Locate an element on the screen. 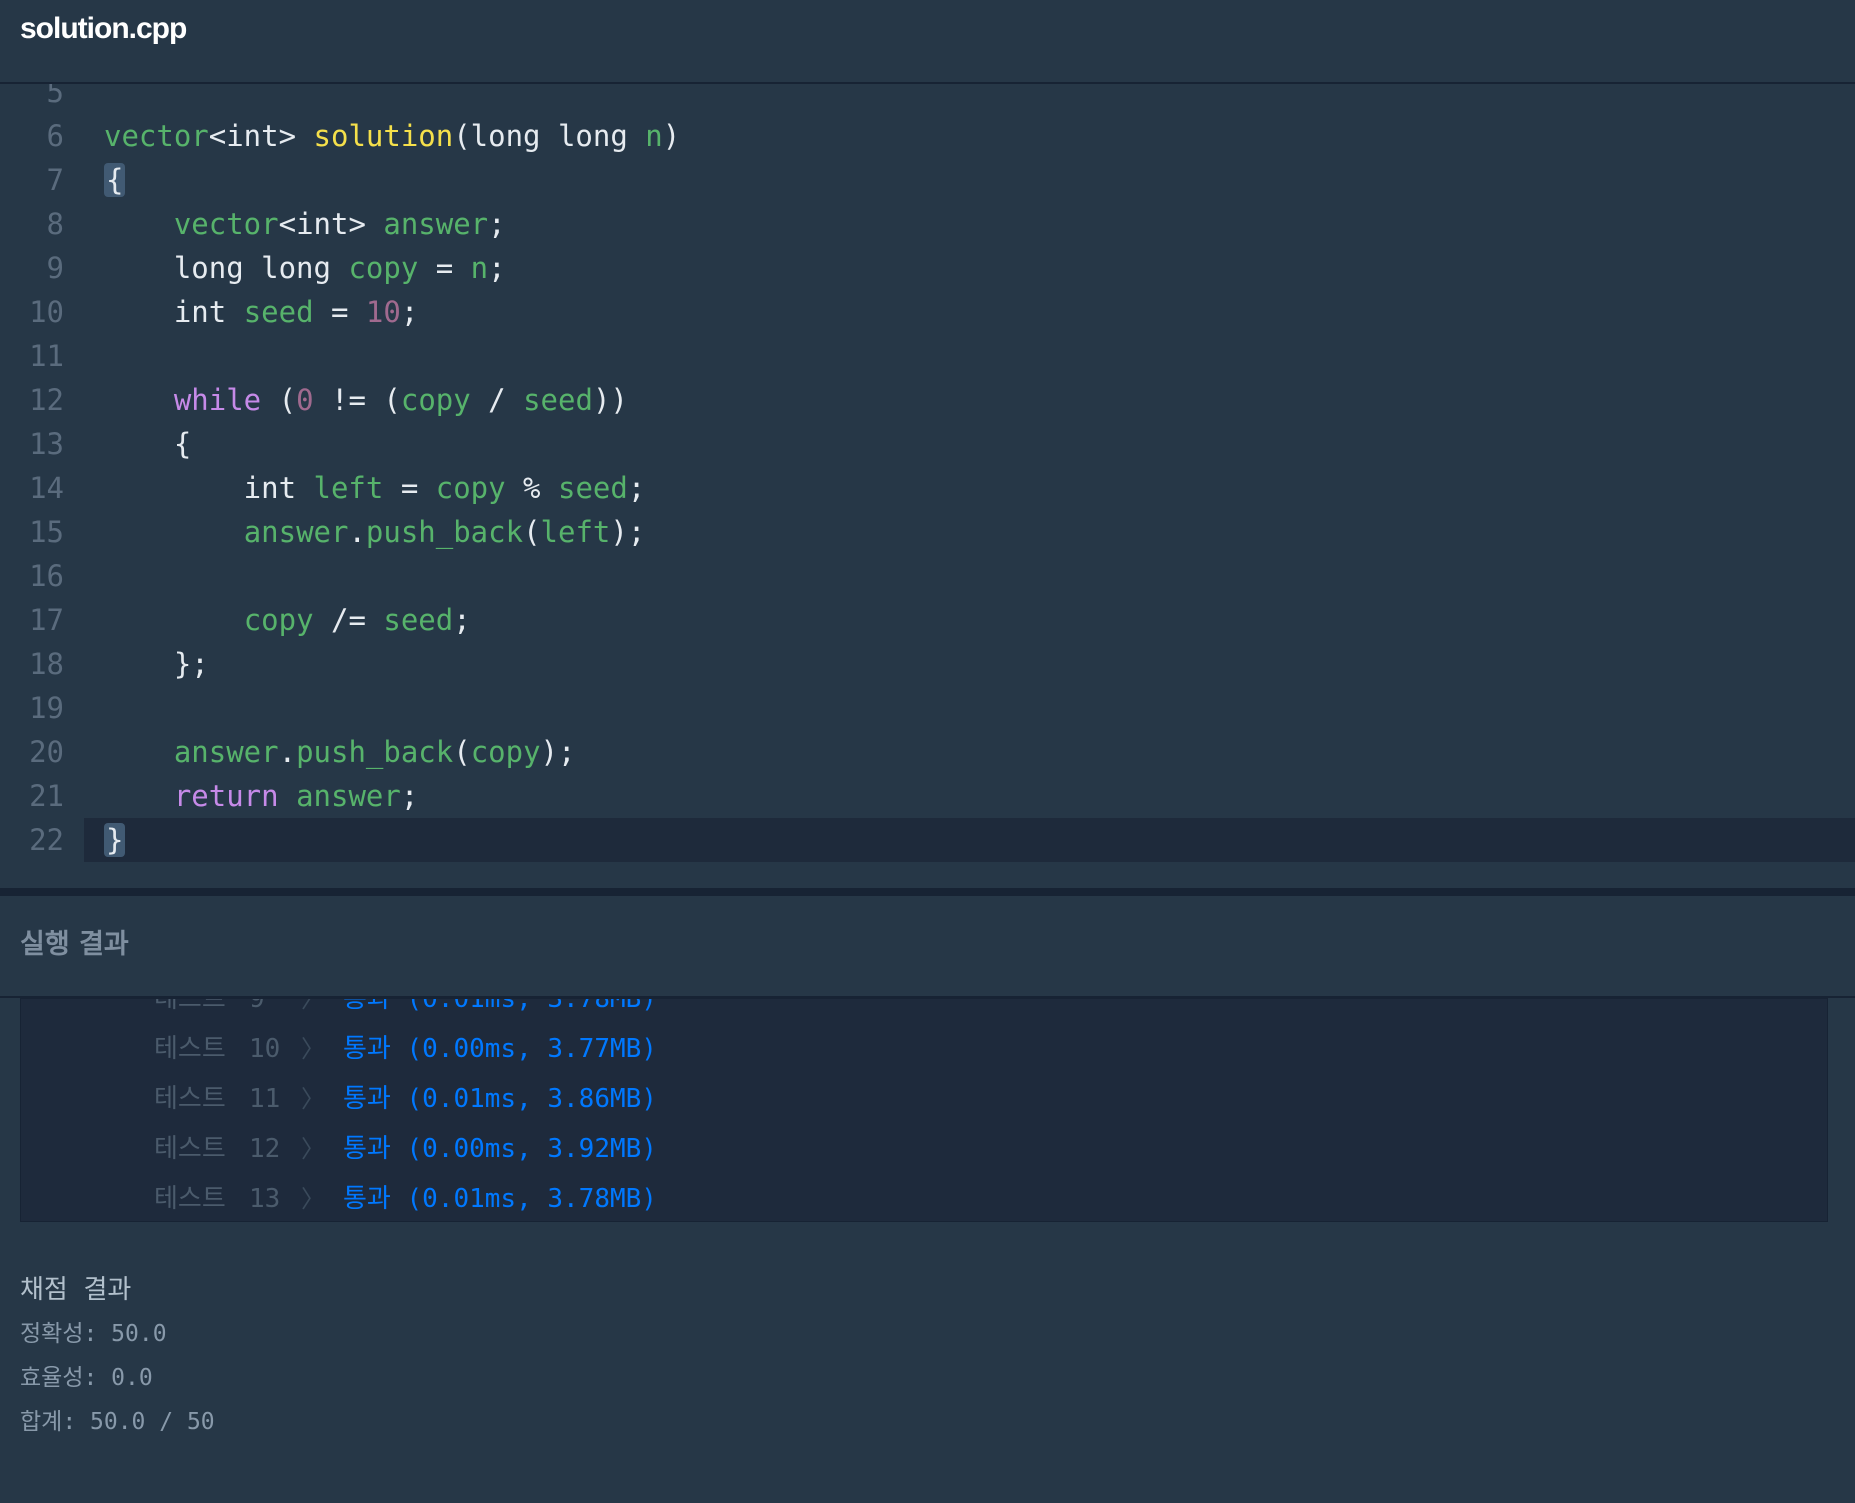  code-text: copy /= seed; is located at coordinates (287, 620).